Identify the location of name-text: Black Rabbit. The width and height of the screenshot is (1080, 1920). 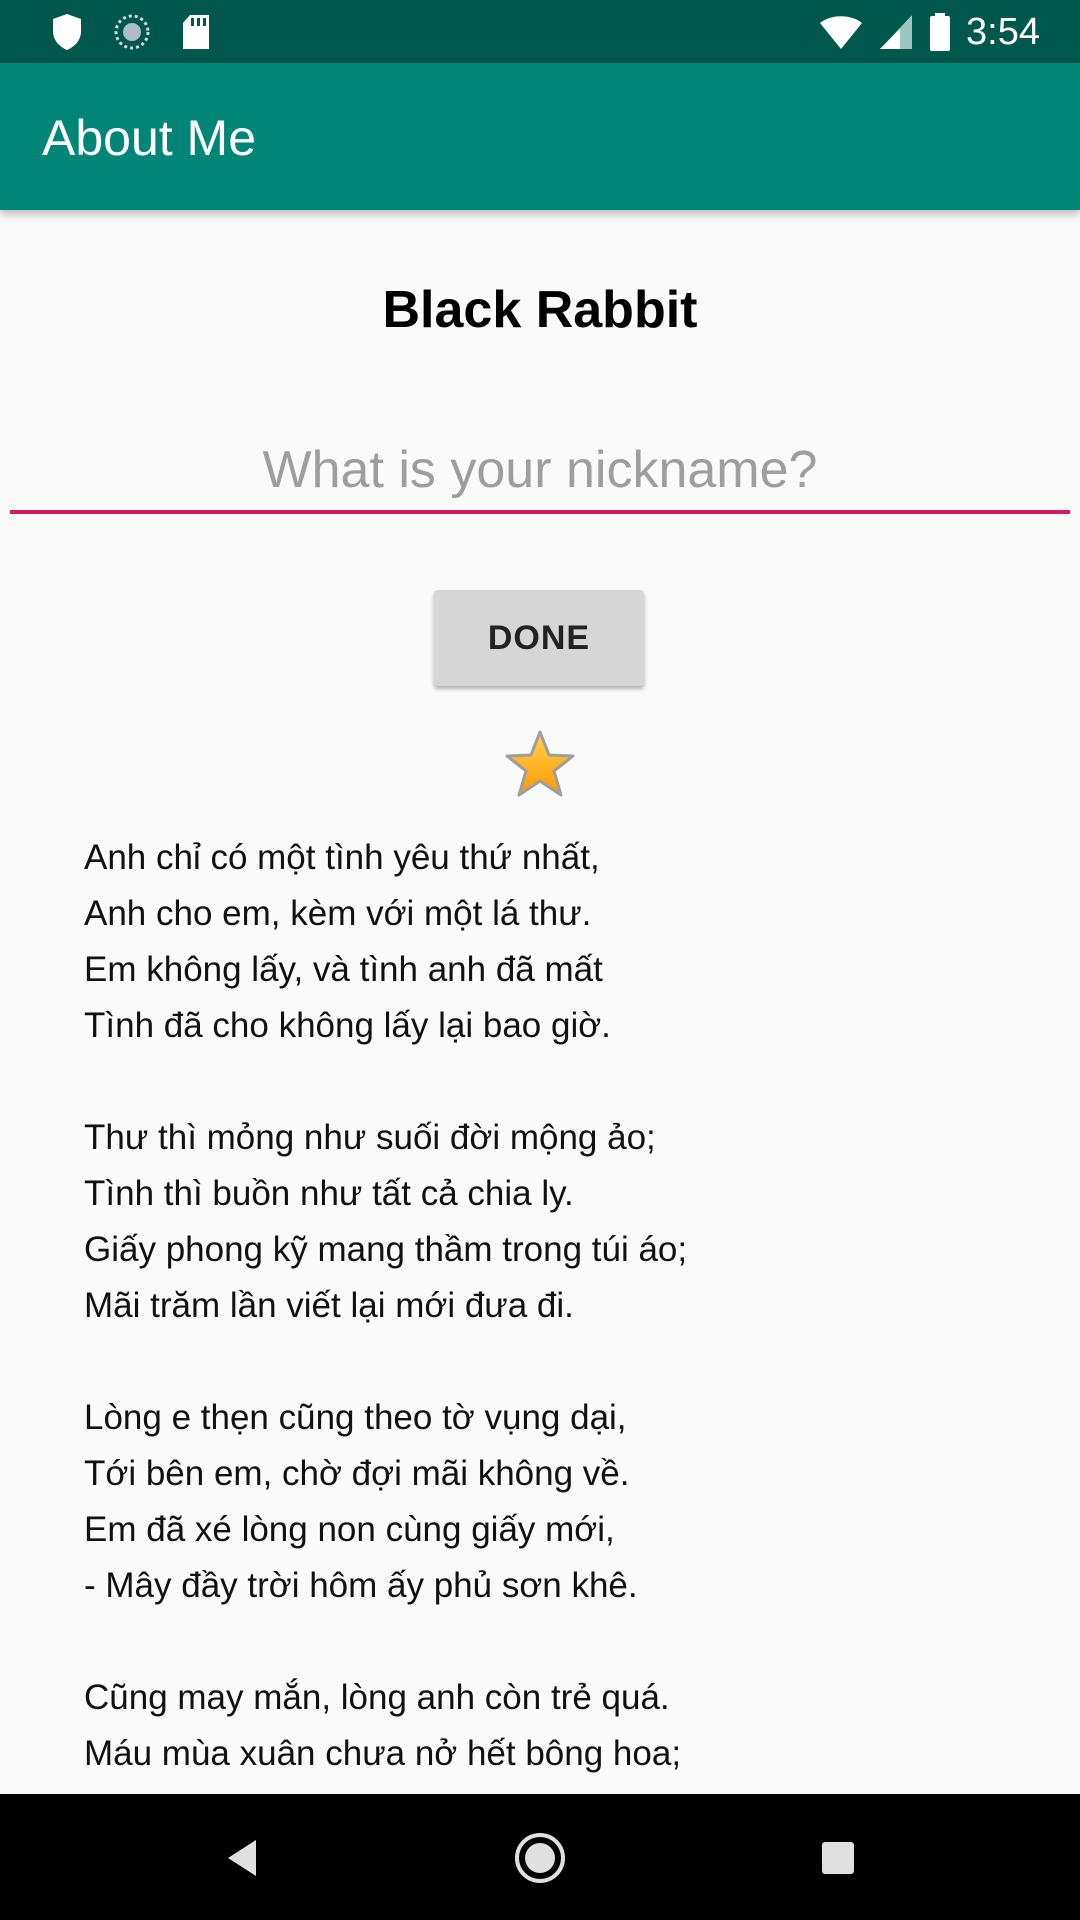
(540, 310).